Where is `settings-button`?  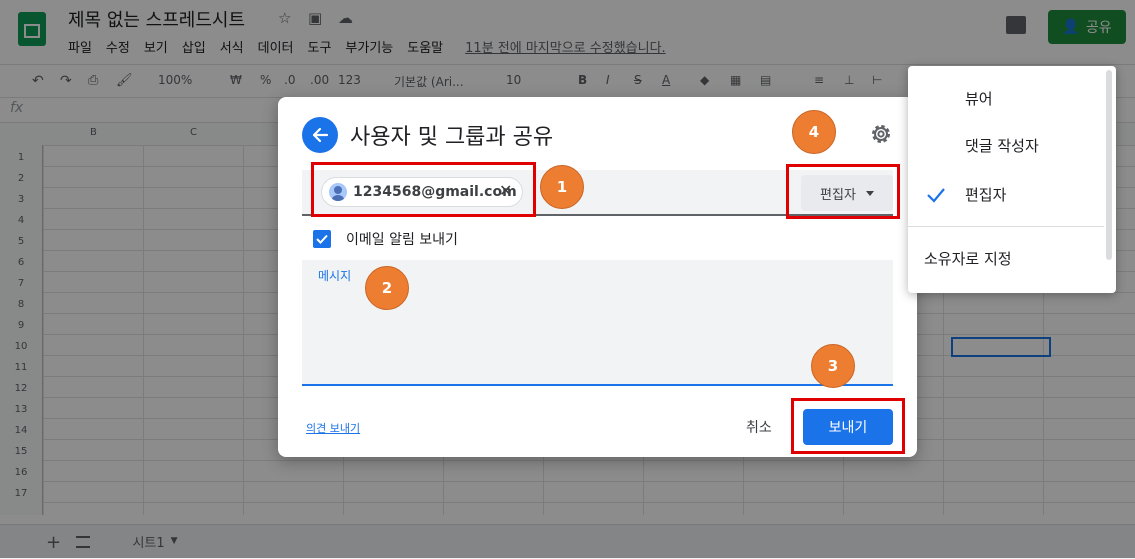 settings-button is located at coordinates (881, 134).